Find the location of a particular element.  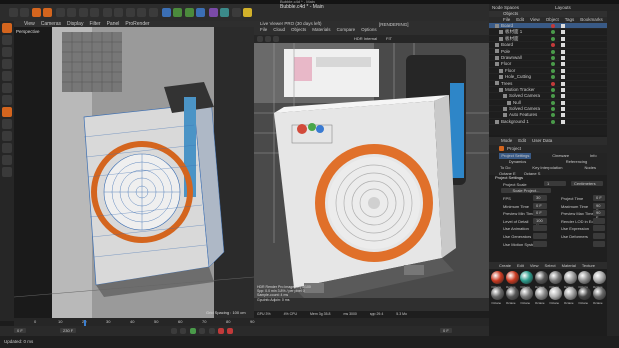

prev-key-icon is located at coordinates (183, 331).